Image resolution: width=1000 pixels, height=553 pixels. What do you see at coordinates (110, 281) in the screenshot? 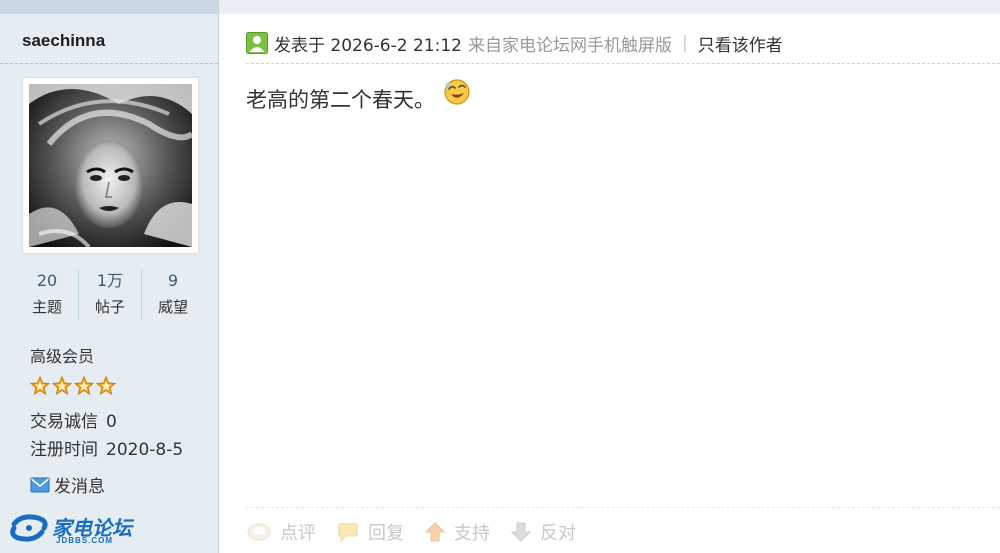
I see `stat-posts-value: 1万` at bounding box center [110, 281].